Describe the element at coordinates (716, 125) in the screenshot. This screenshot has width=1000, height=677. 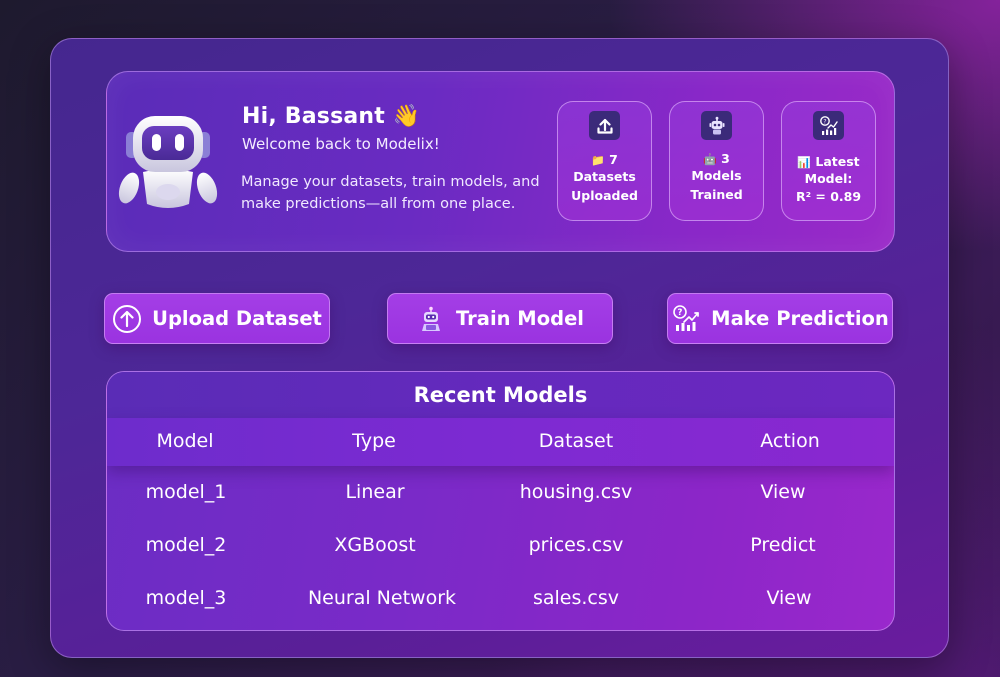
I see `robot-icon` at that location.